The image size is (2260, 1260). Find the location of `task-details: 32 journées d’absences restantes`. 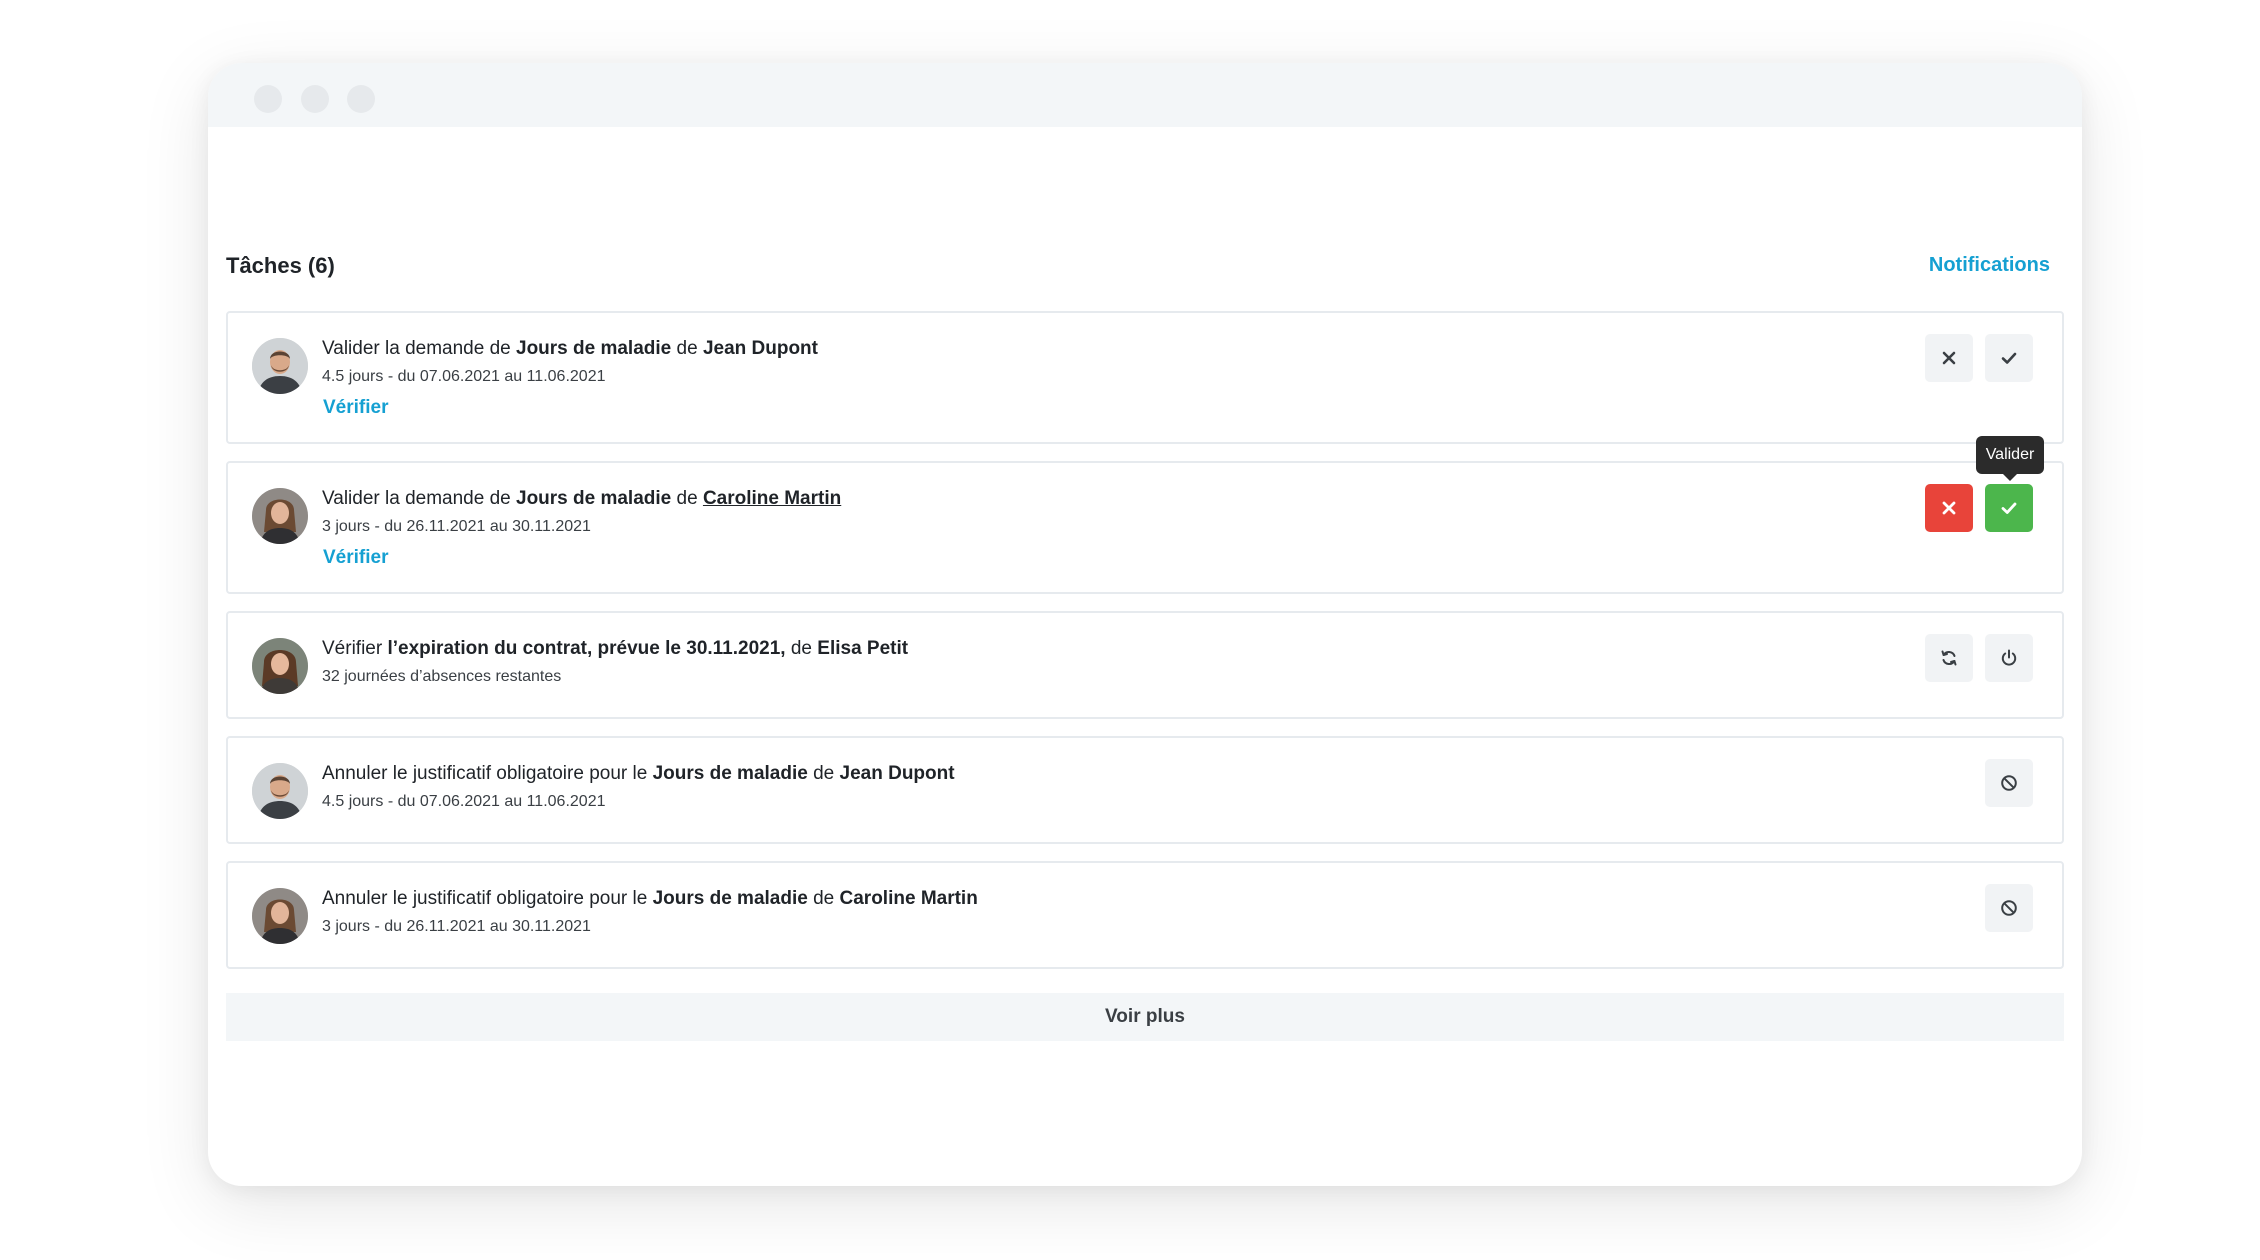

task-details: 32 journées d’absences restantes is located at coordinates (442, 676).